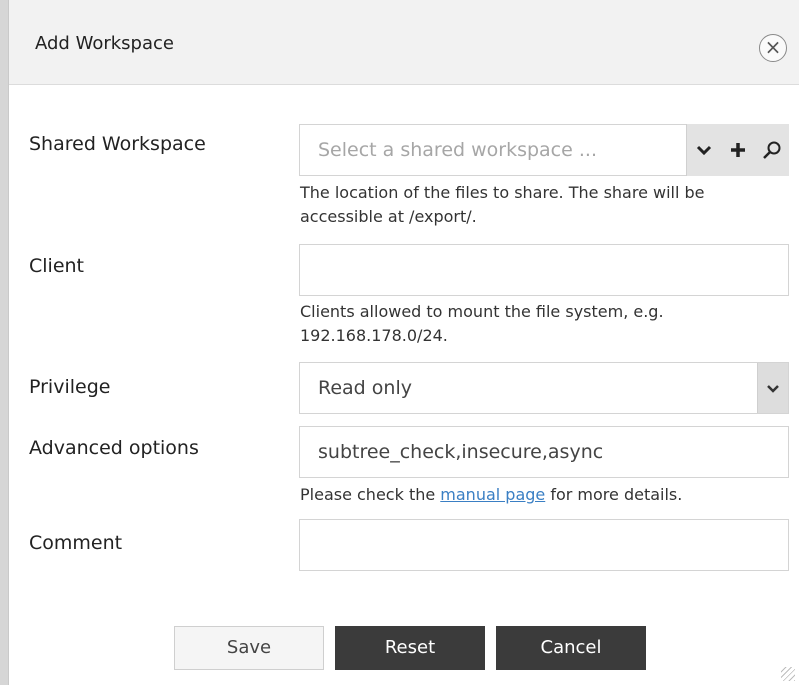 The height and width of the screenshot is (685, 799). I want to click on manual-page-link: manual page, so click(492, 494).